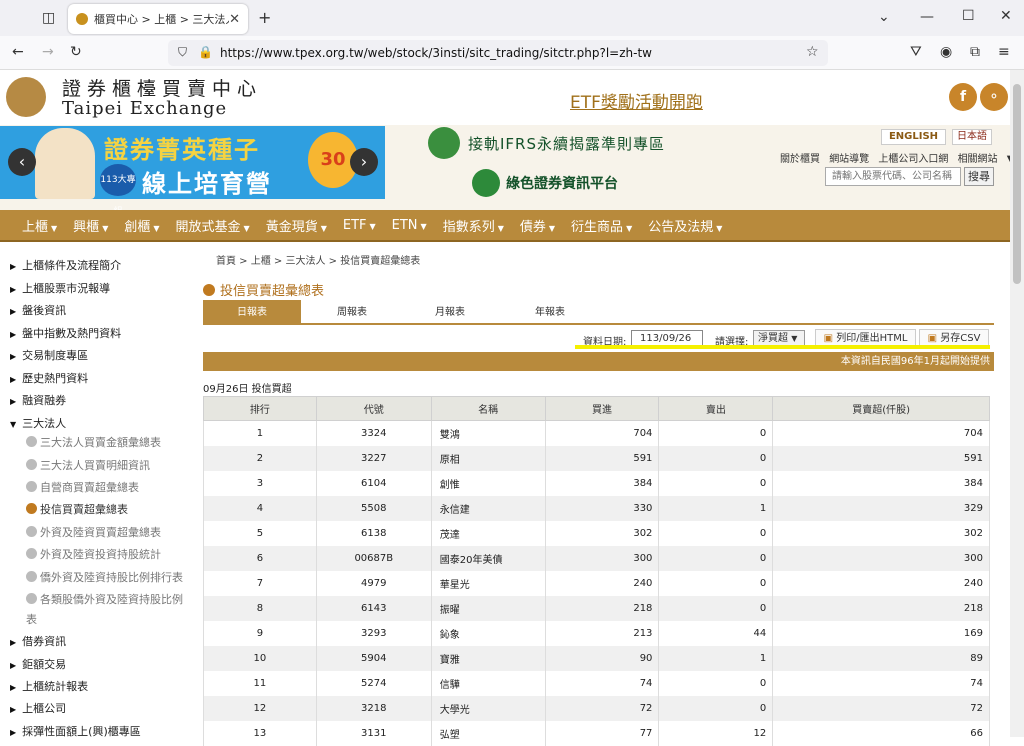 Image resolution: width=1024 pixels, height=746 pixels. What do you see at coordinates (76, 52) in the screenshot?
I see `reload-icon: ↻` at bounding box center [76, 52].